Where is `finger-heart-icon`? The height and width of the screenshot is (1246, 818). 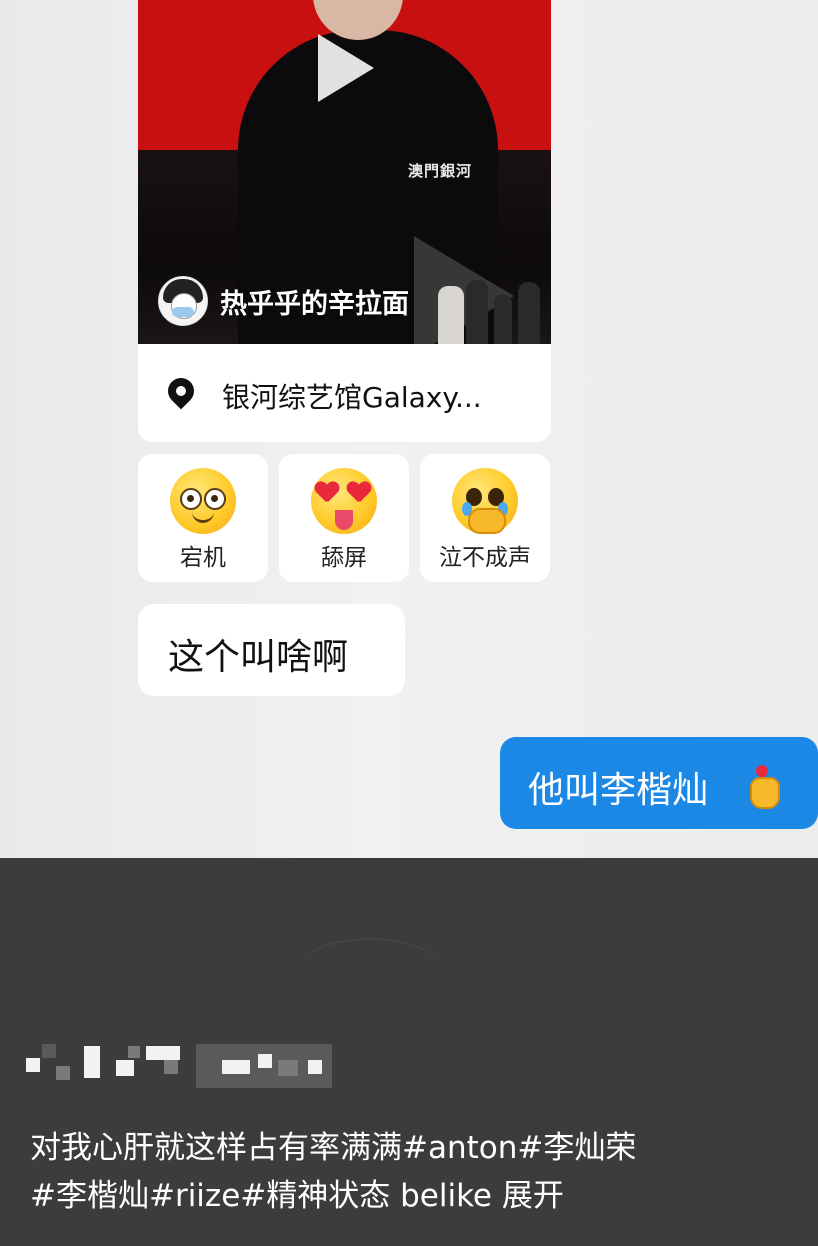
finger-heart-icon is located at coordinates (764, 787).